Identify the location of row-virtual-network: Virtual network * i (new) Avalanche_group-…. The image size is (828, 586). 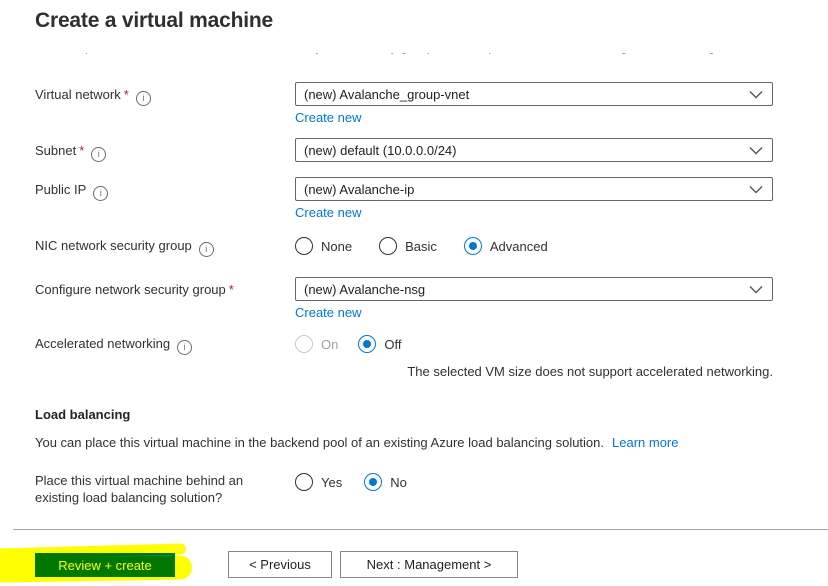
(404, 103).